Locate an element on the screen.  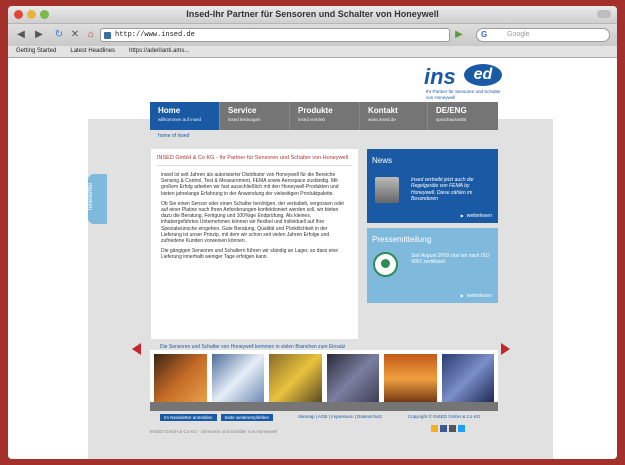
nav-item-kontakt: Kontakt www.insed.de is located at coordinates (394, 116).